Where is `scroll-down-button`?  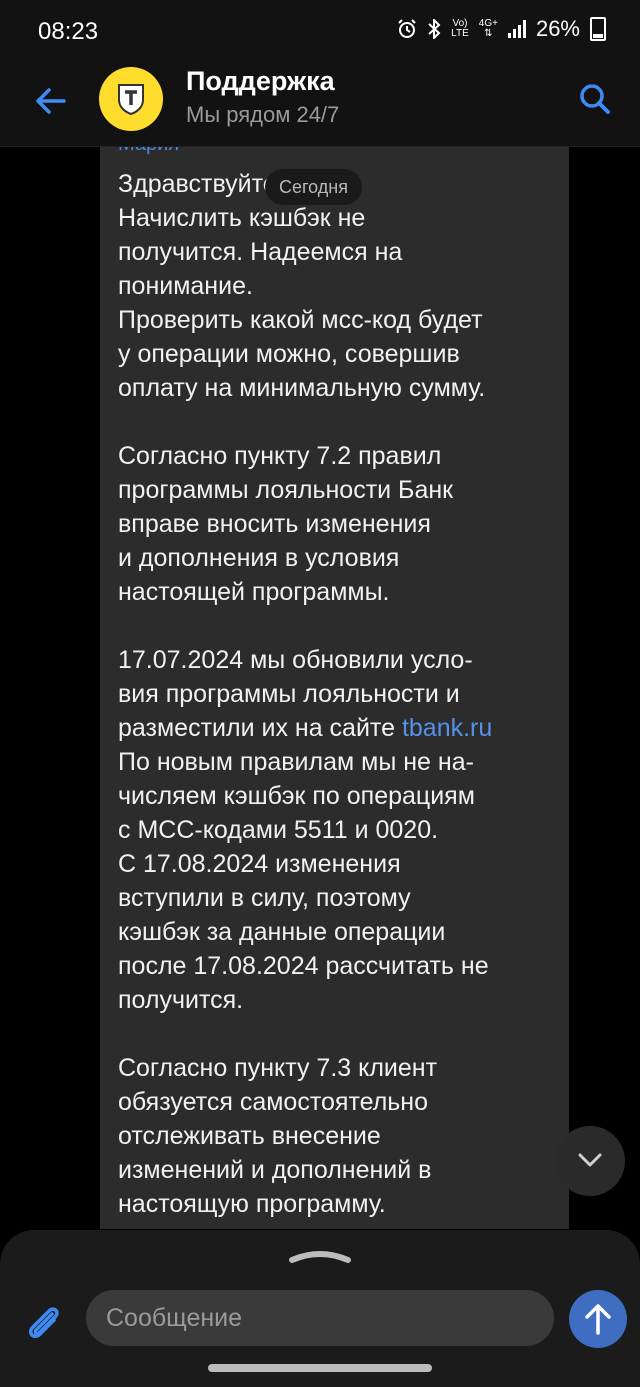 scroll-down-button is located at coordinates (590, 1161).